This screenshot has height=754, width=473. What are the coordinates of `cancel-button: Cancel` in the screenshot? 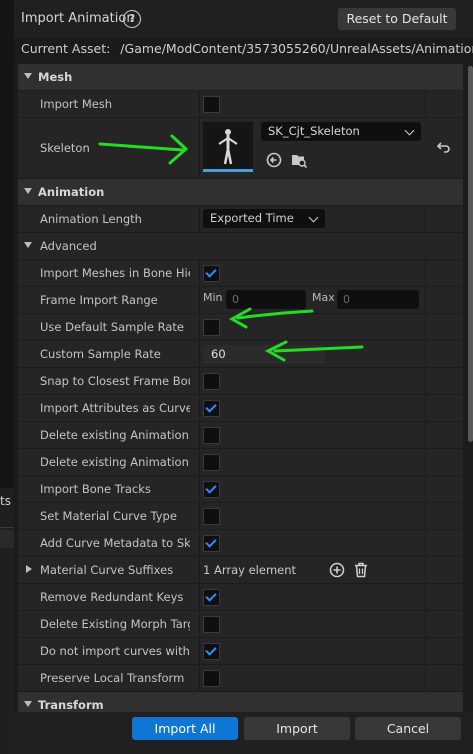 It's located at (408, 728).